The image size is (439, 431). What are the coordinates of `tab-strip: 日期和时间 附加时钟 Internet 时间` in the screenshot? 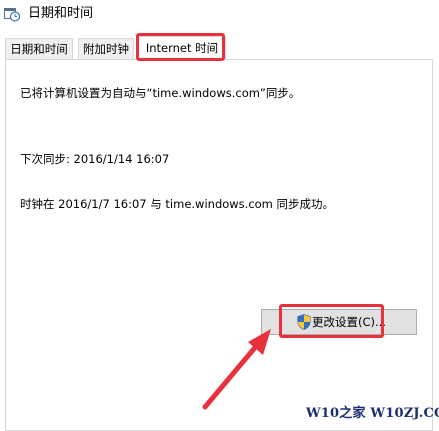 It's located at (219, 48).